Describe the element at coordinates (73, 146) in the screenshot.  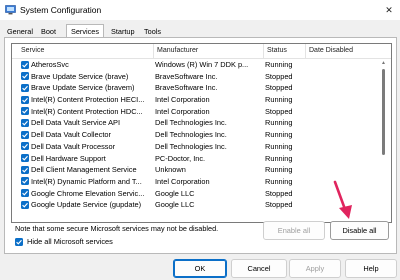
I see `service-name: Dell Data Vault Processor` at that location.